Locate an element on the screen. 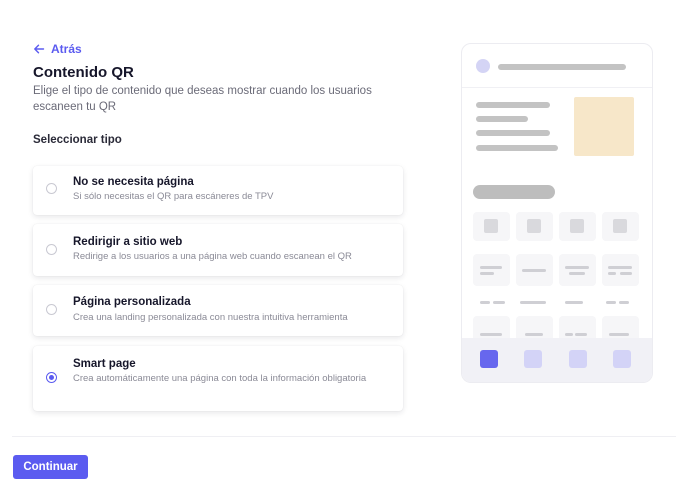  preview-tab-bar is located at coordinates (557, 360).